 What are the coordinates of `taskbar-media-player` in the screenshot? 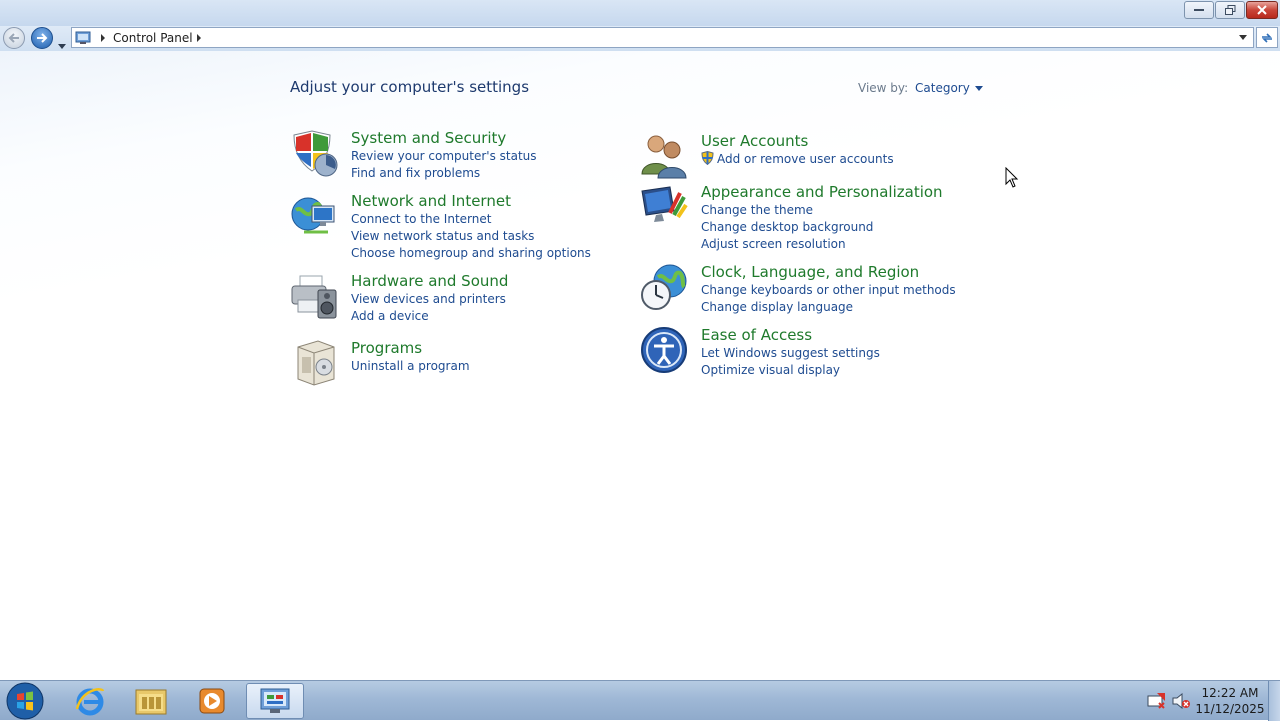 It's located at (212, 701).